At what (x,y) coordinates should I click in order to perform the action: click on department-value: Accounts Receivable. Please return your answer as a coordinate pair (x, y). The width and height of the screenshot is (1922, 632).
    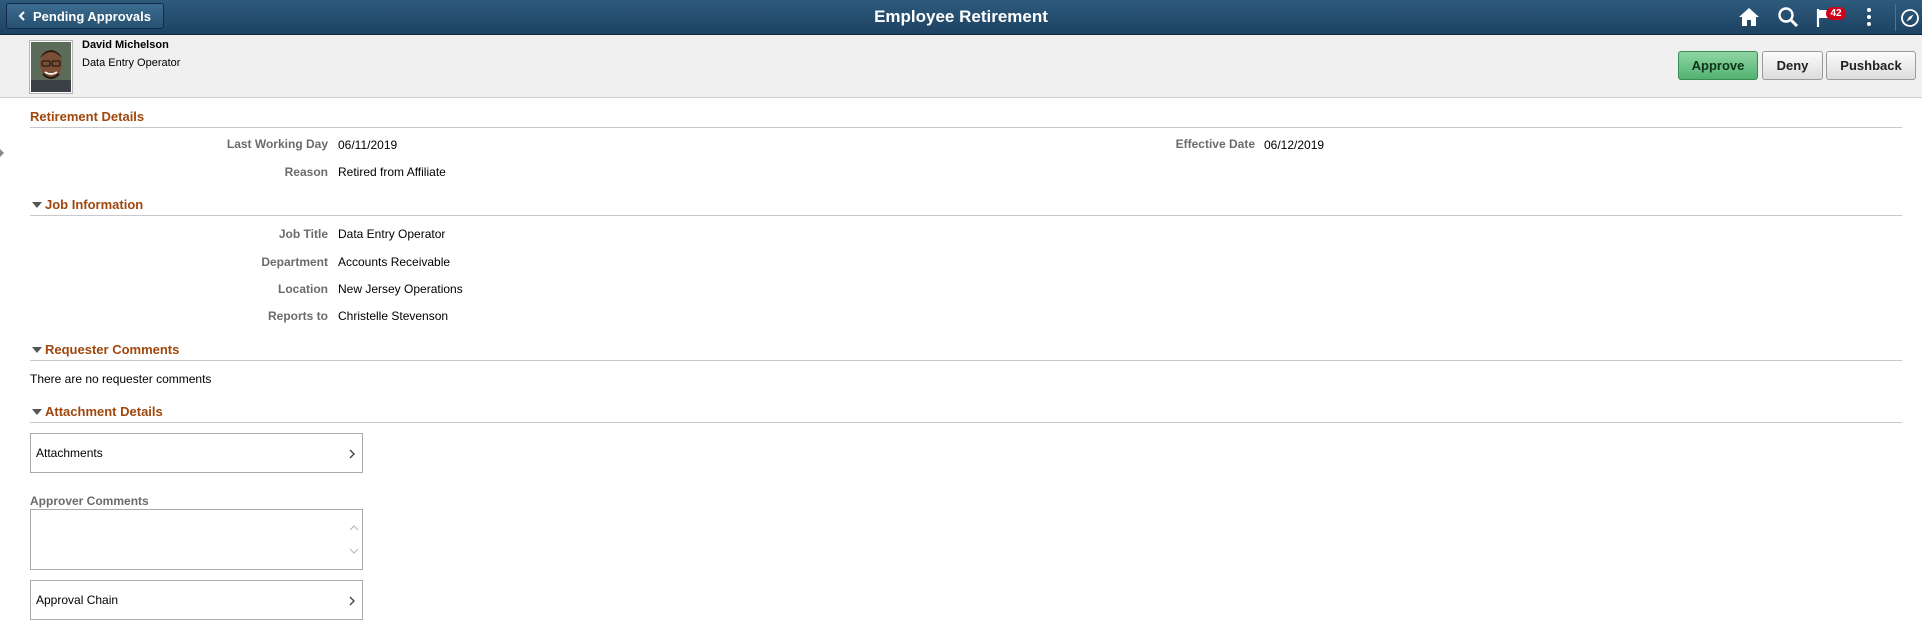
    Looking at the image, I should click on (394, 262).